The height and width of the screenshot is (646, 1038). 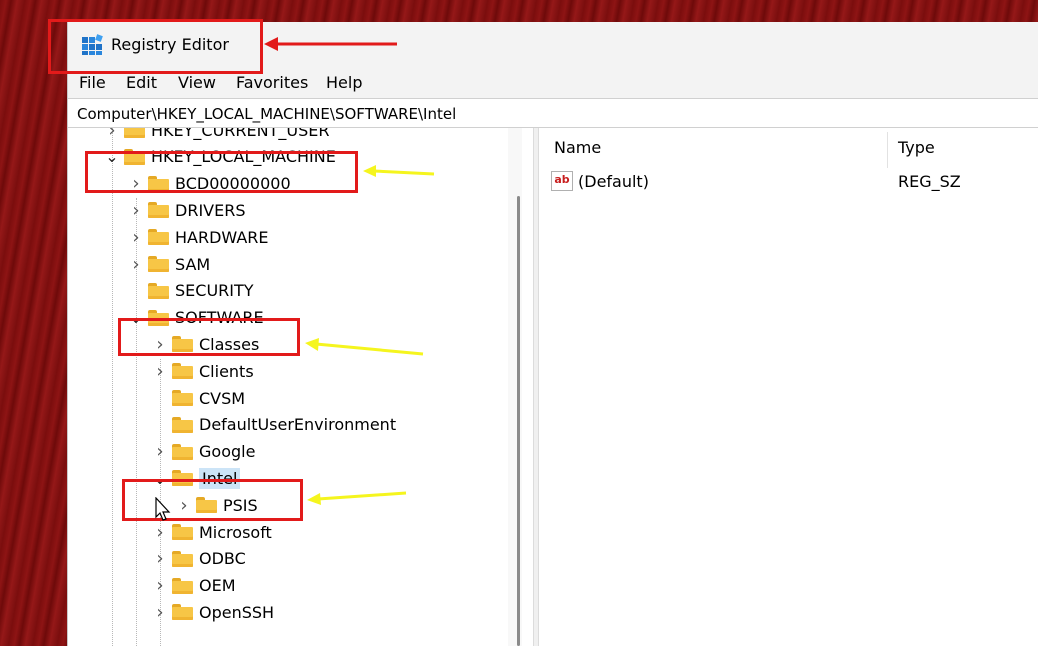 I want to click on annotation-arrow-hklm, so click(x=399, y=171).